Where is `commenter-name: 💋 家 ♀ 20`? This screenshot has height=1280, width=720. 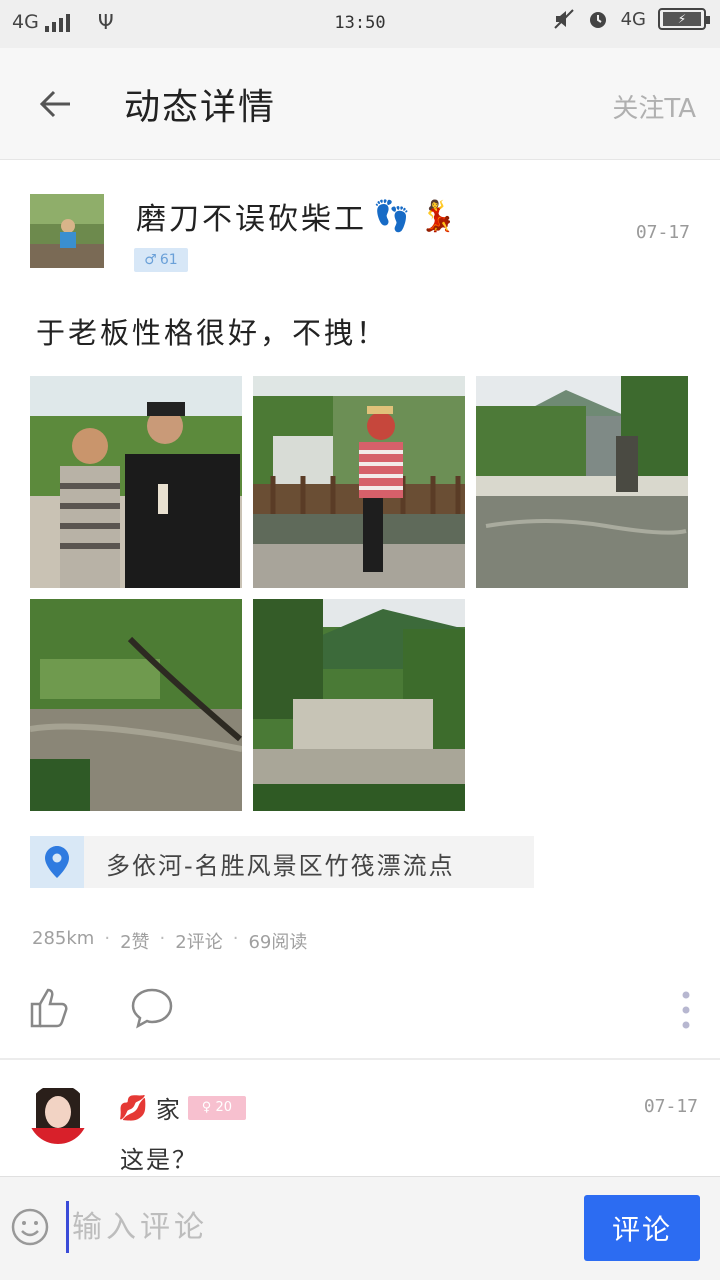 commenter-name: 💋 家 ♀ 20 is located at coordinates (182, 1107).